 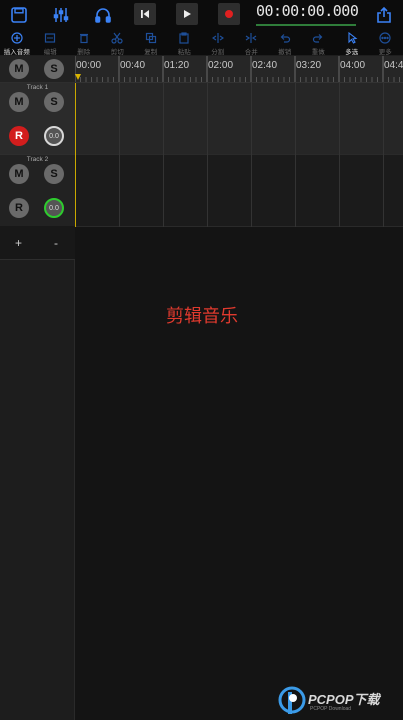 What do you see at coordinates (318, 38) in the screenshot?
I see `redo-icon` at bounding box center [318, 38].